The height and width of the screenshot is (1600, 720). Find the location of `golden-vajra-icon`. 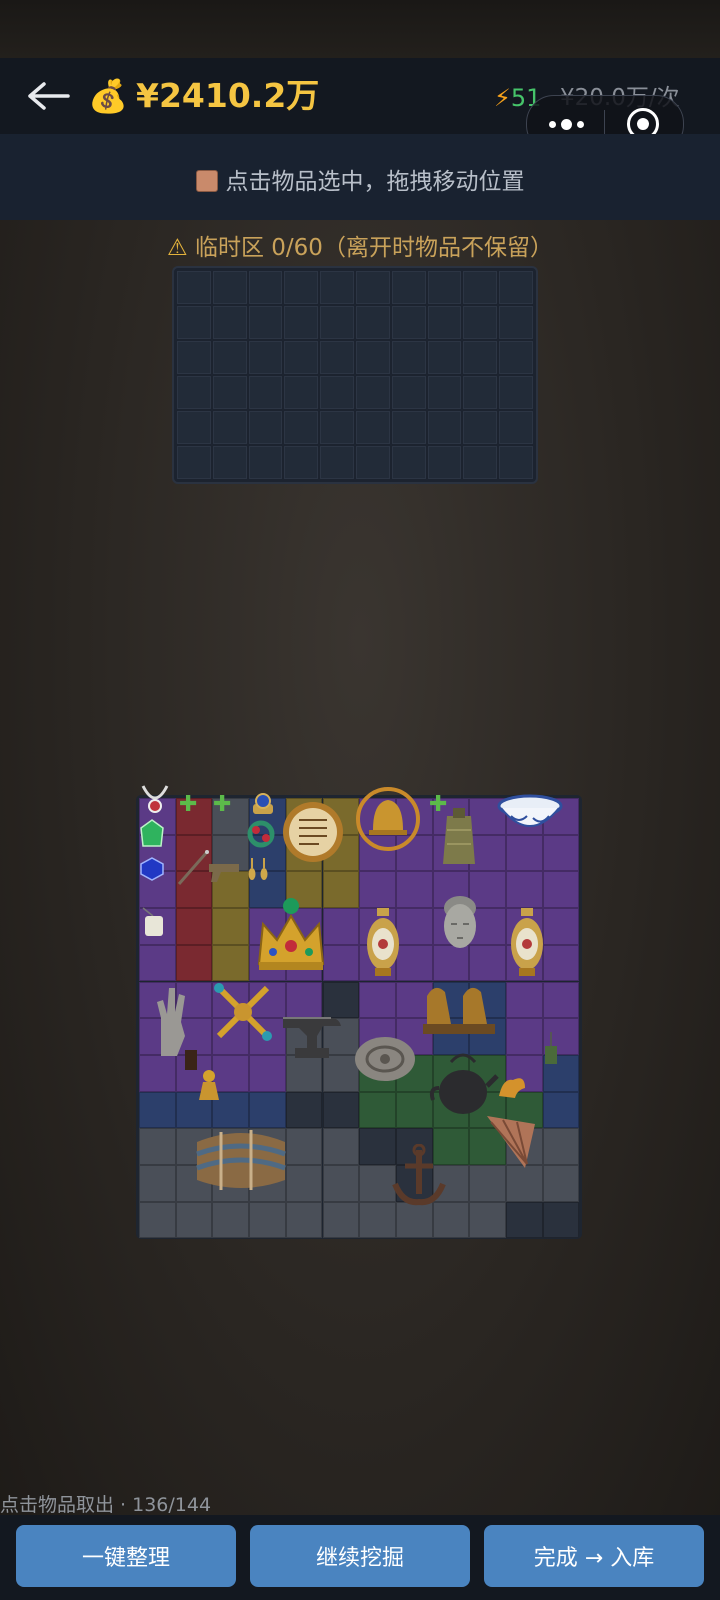

golden-vajra-icon is located at coordinates (243, 1012).